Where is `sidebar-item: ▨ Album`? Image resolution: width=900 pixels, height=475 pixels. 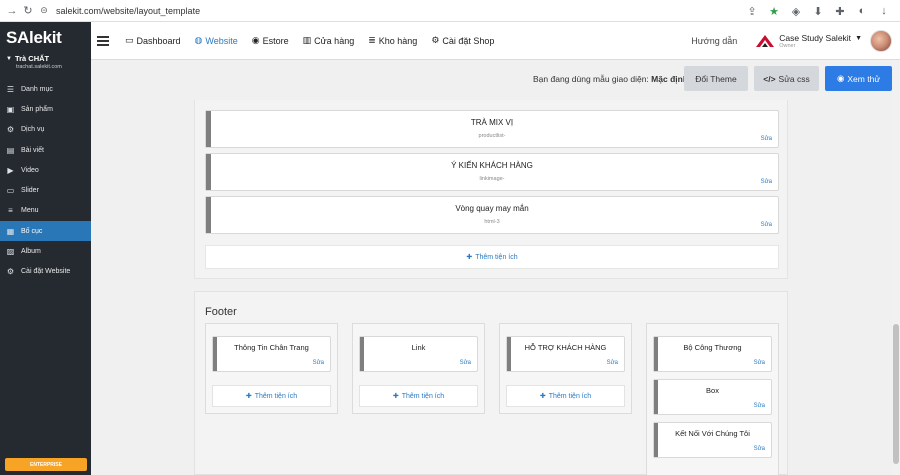
sidebar-item: ▨ Album is located at coordinates (45, 251).